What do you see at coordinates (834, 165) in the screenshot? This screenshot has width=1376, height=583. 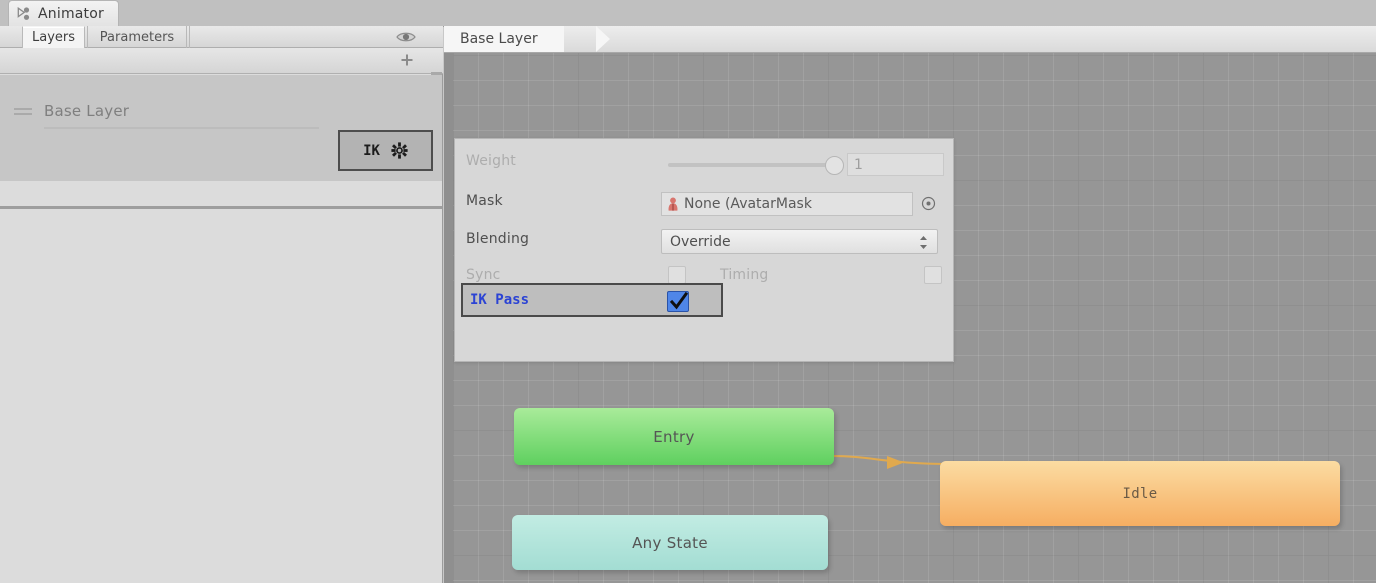 I see `slider-knob-icon` at bounding box center [834, 165].